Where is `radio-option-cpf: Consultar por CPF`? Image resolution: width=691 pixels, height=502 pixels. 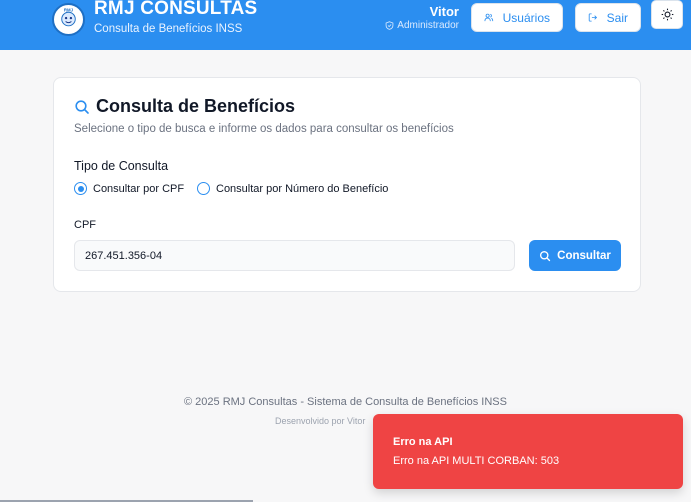
radio-option-cpf: Consultar por CPF is located at coordinates (129, 188).